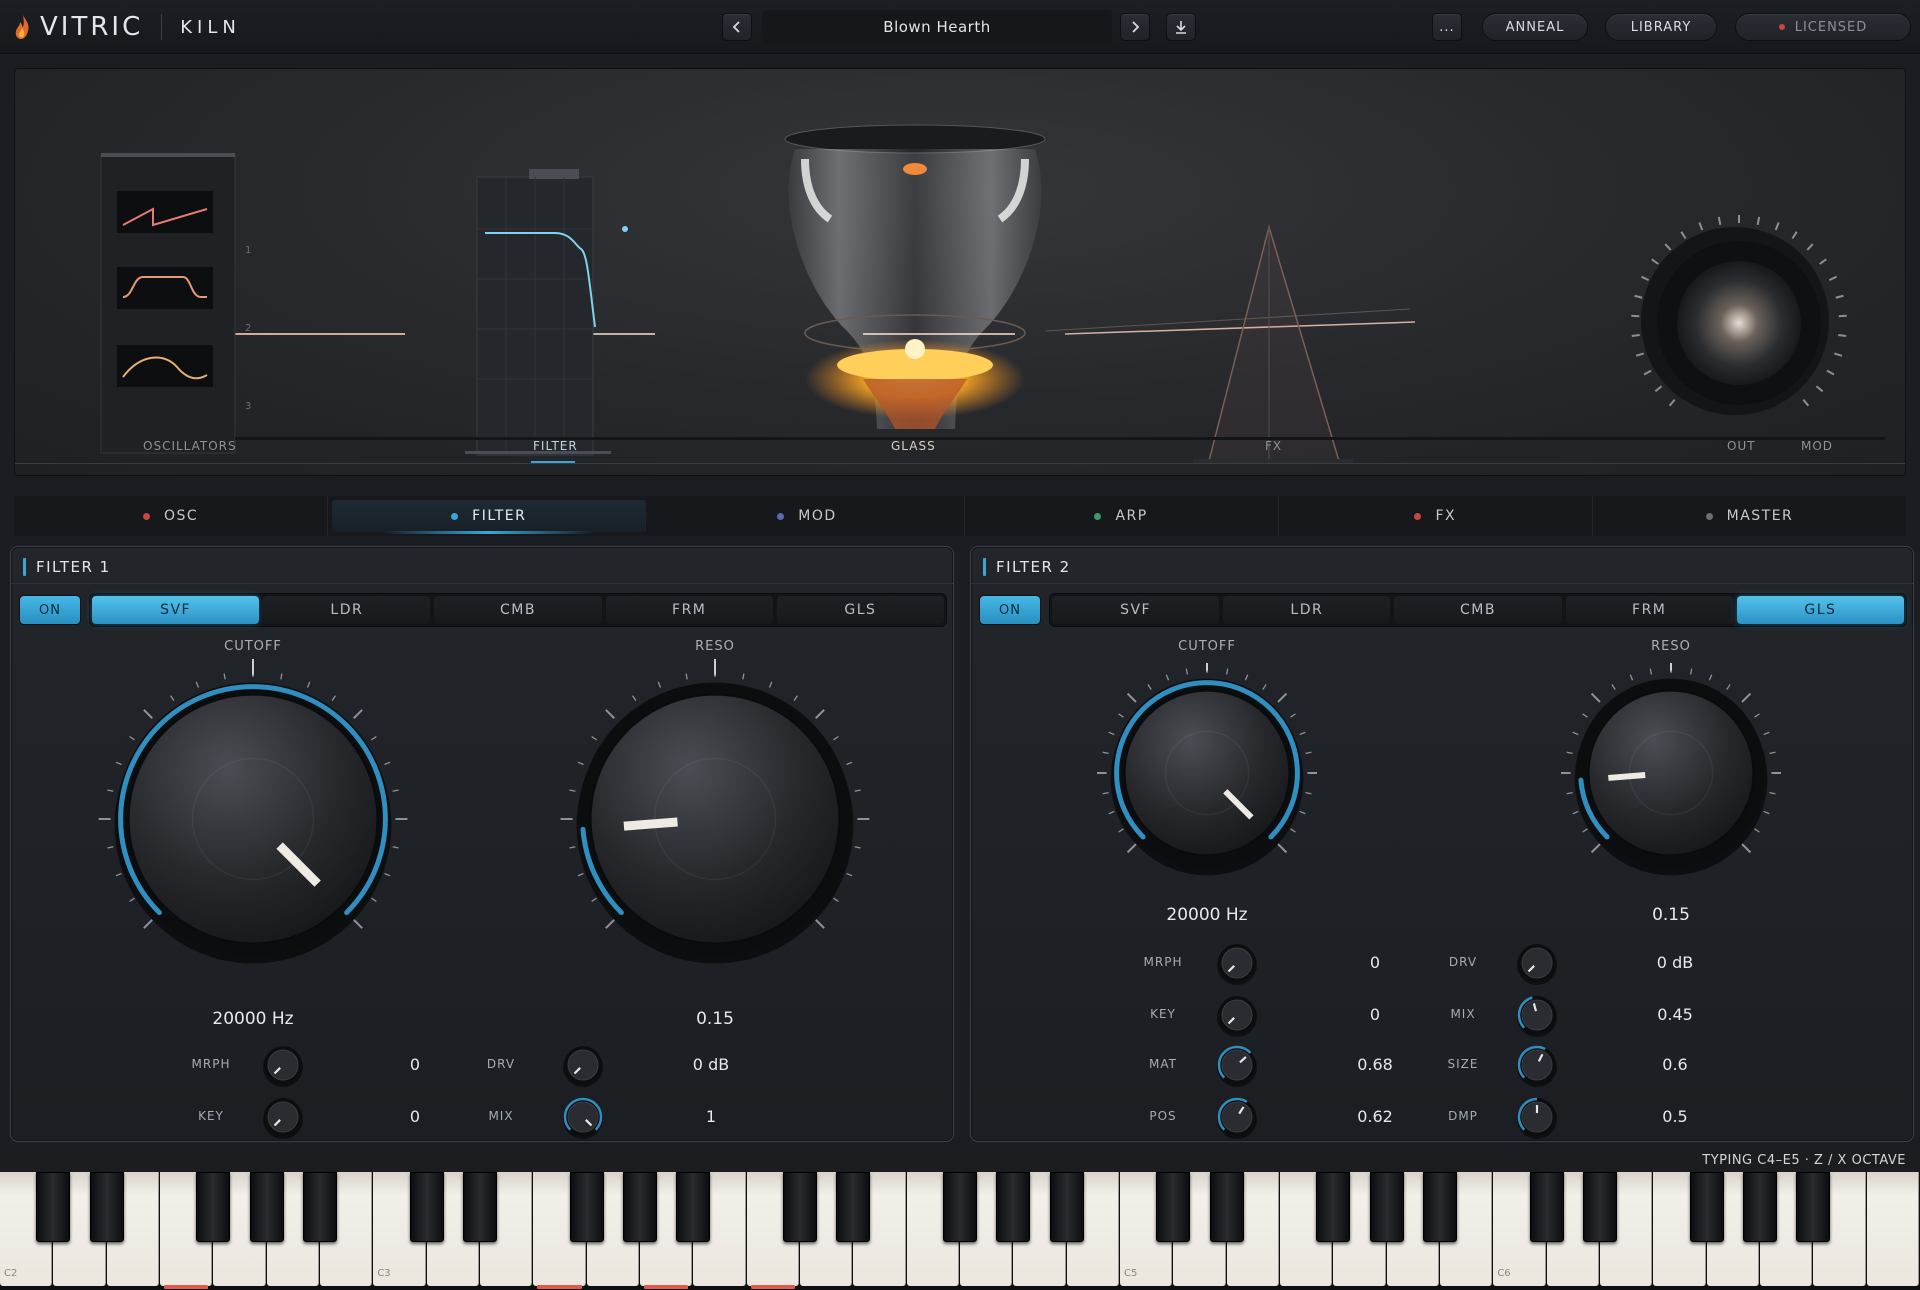 The height and width of the screenshot is (1290, 1920). Describe the element at coordinates (175, 303) in the screenshot. I see `oscillators-module: 1 2 3` at that location.